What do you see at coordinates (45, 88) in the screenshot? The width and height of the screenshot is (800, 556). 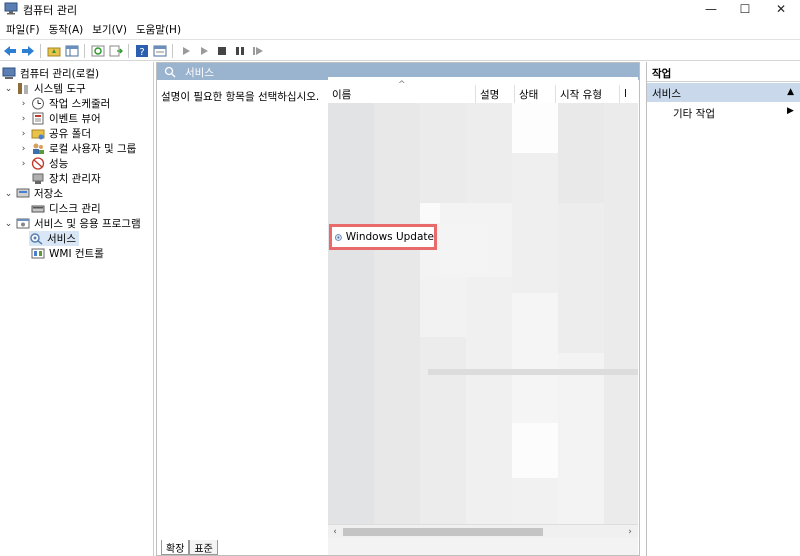 I see `tree-item-system-tools: ⌄ 시스템 도구` at bounding box center [45, 88].